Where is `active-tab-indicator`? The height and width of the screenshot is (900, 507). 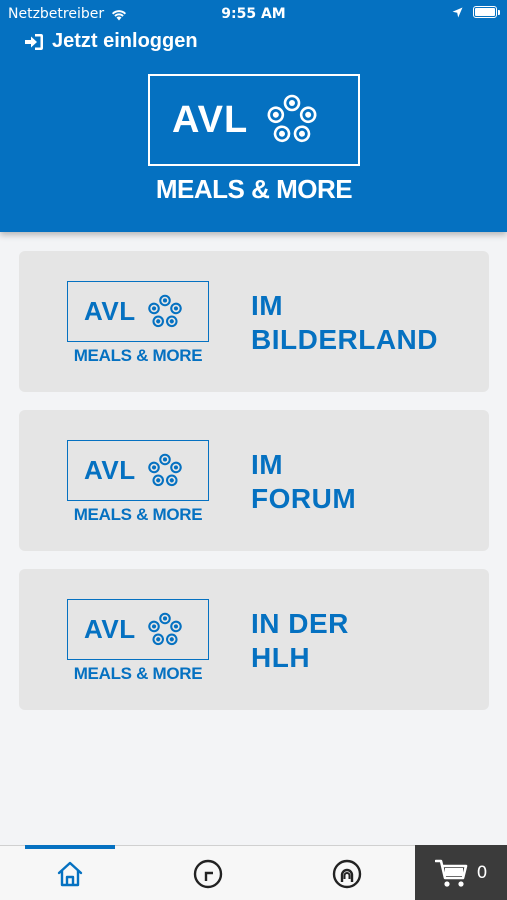 active-tab-indicator is located at coordinates (70, 847).